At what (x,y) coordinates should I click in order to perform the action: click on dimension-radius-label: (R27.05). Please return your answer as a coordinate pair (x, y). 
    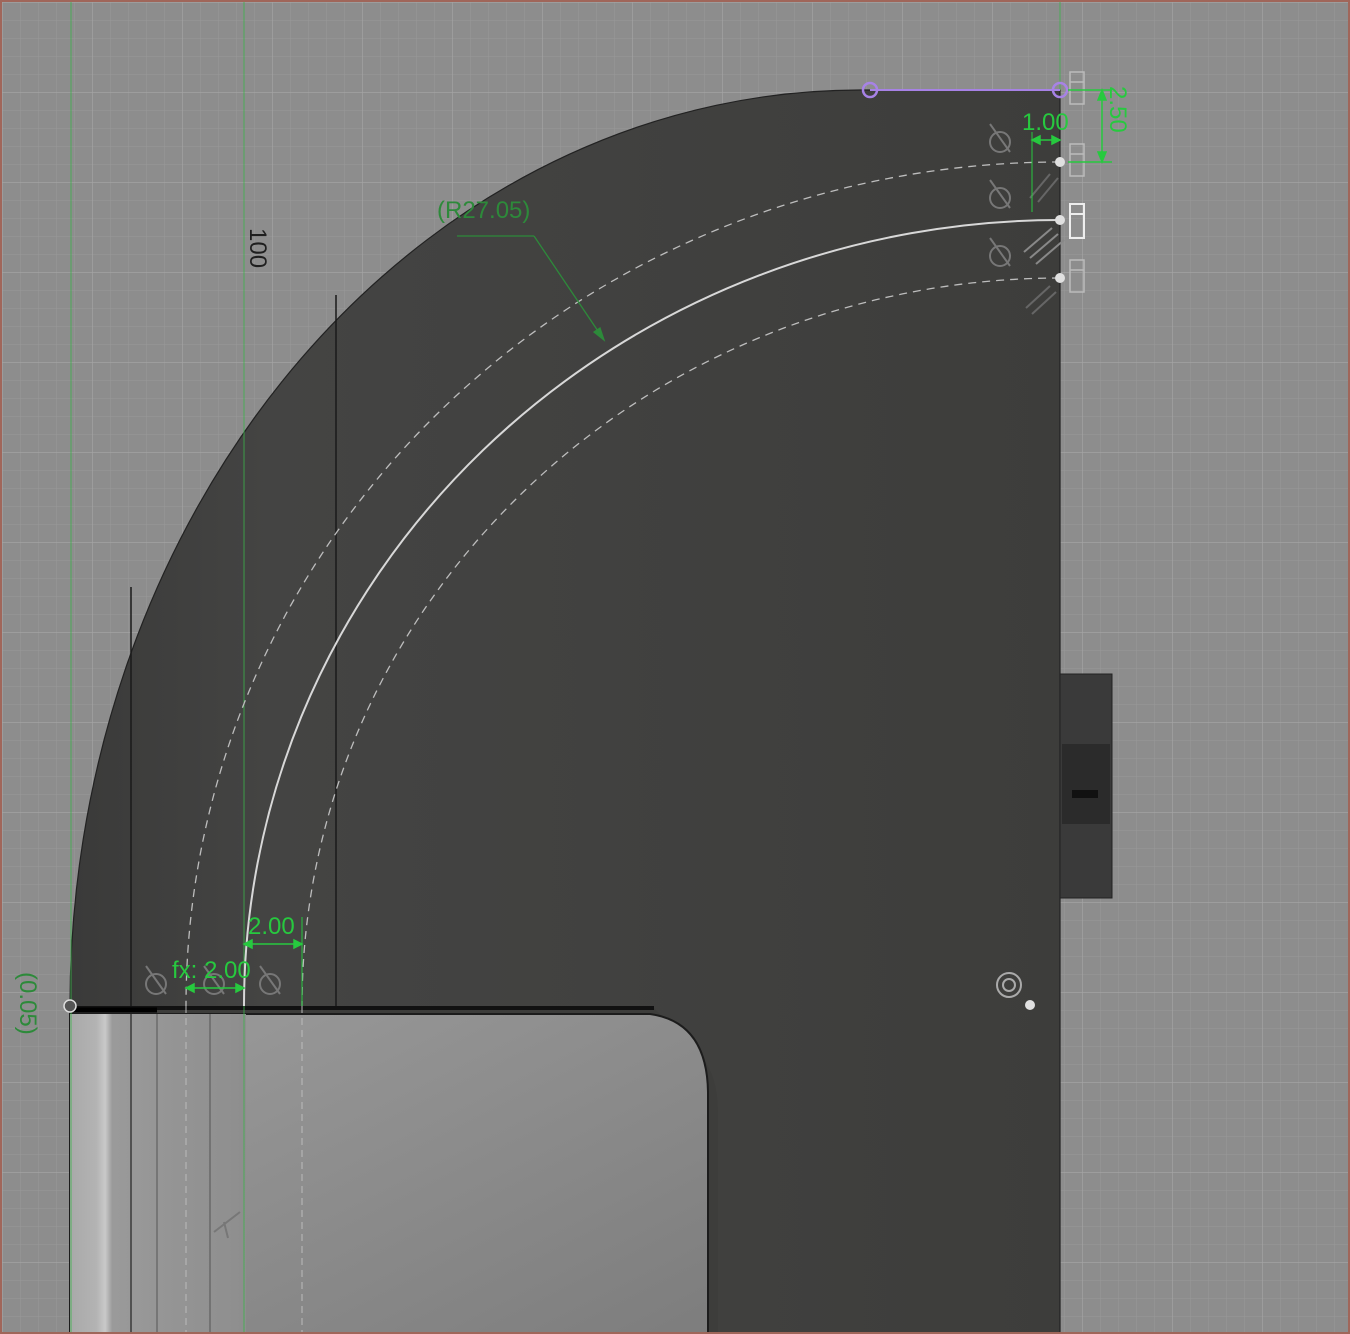
    Looking at the image, I should click on (483, 210).